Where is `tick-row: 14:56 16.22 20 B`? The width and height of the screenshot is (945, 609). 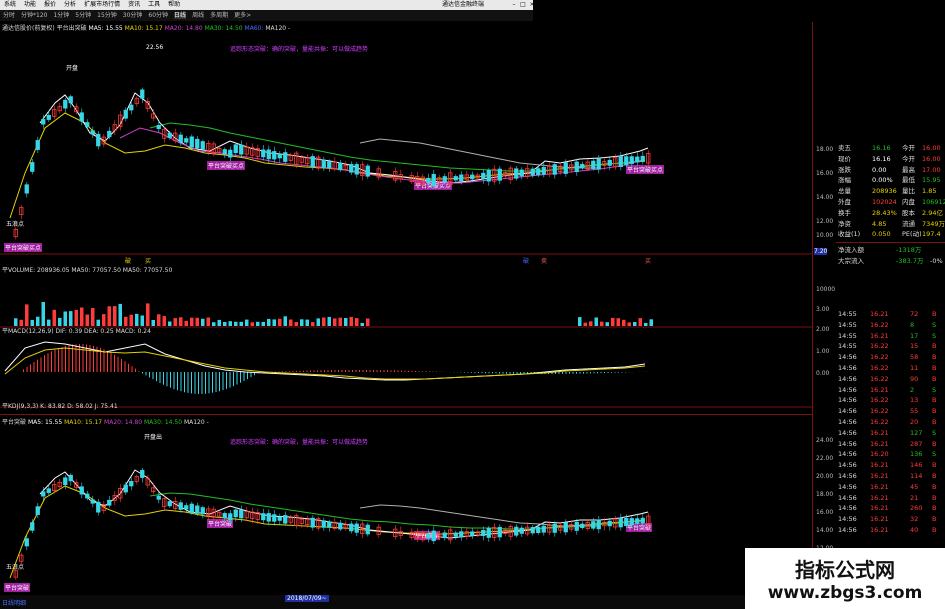 tick-row: 14:56 16.22 20 B is located at coordinates (890, 422).